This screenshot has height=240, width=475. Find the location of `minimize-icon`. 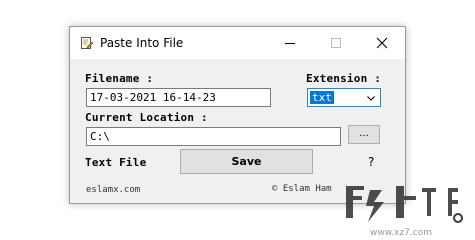

minimize-icon is located at coordinates (290, 43).